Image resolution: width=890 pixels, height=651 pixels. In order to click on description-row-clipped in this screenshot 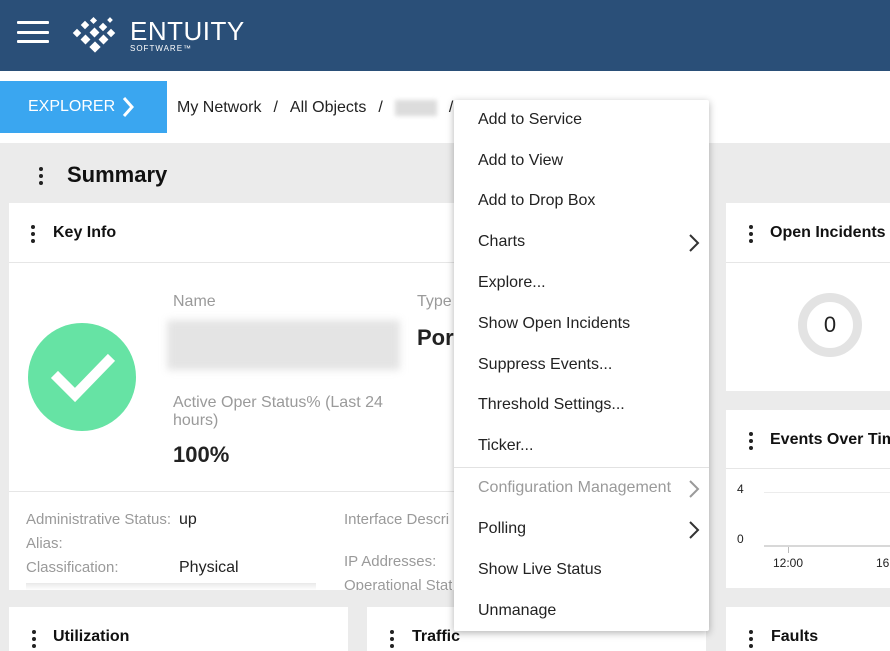, I will do `click(171, 586)`.